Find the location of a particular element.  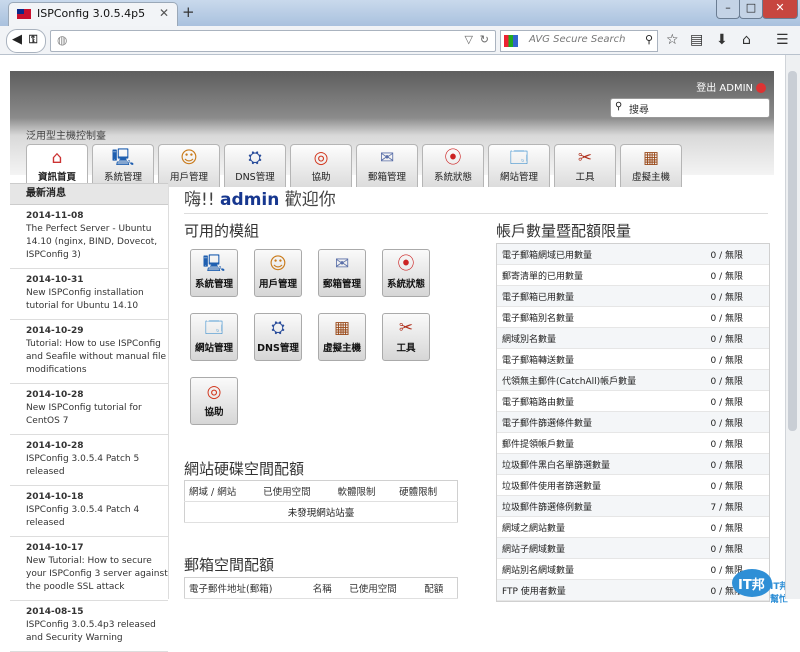

tab-sites: 🗔 網站管理 is located at coordinates (519, 165).